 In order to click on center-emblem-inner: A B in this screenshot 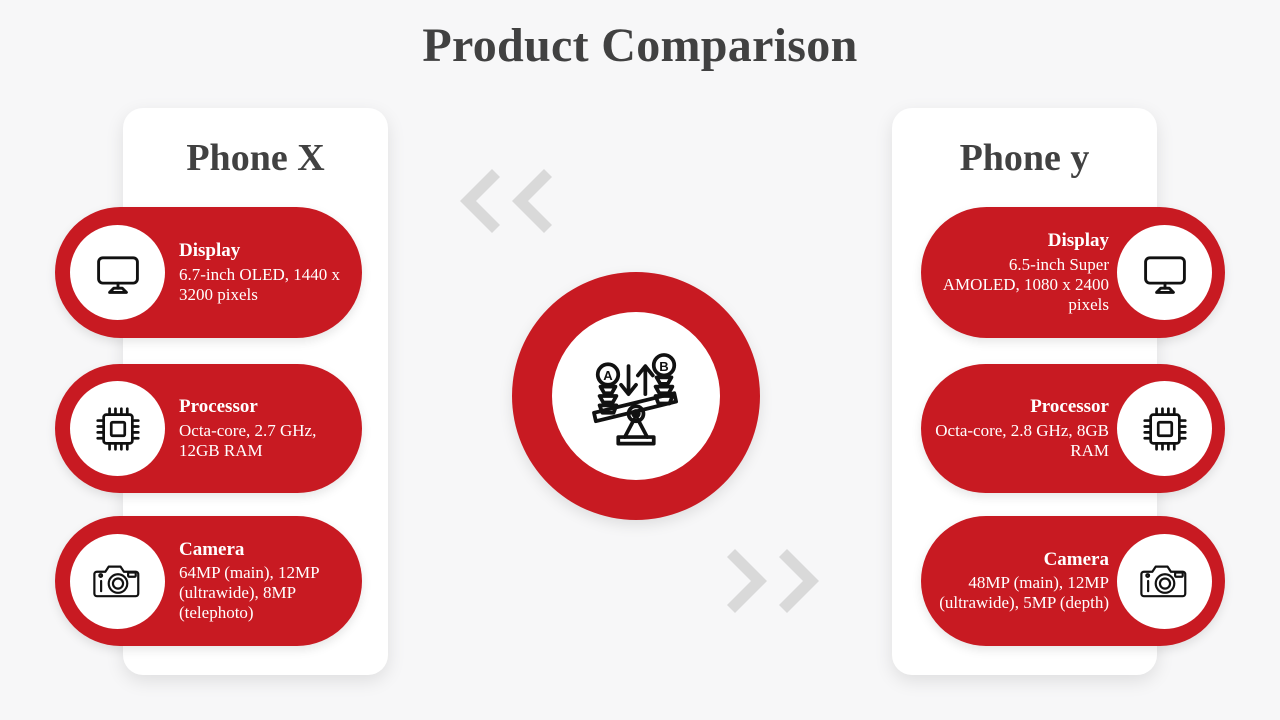, I will do `click(636, 396)`.